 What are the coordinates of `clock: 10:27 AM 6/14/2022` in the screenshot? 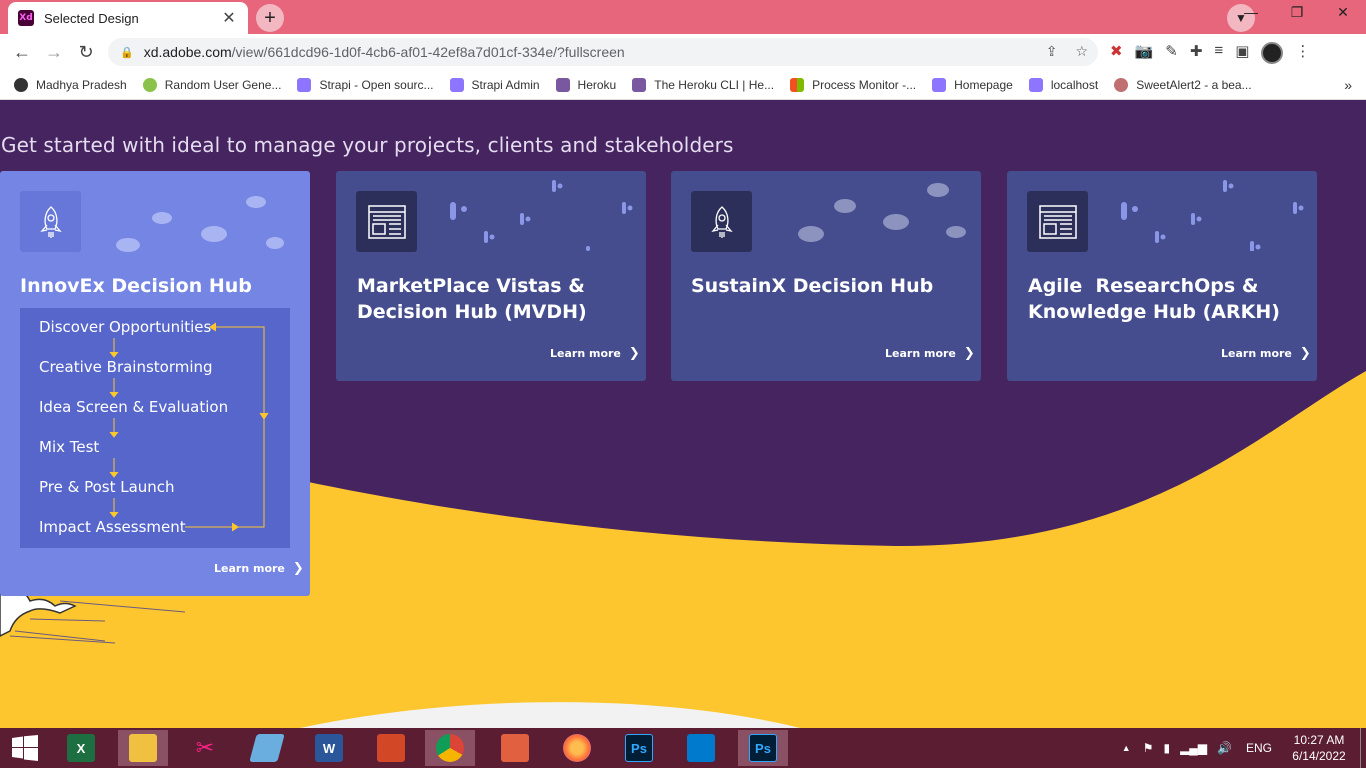 It's located at (1319, 748).